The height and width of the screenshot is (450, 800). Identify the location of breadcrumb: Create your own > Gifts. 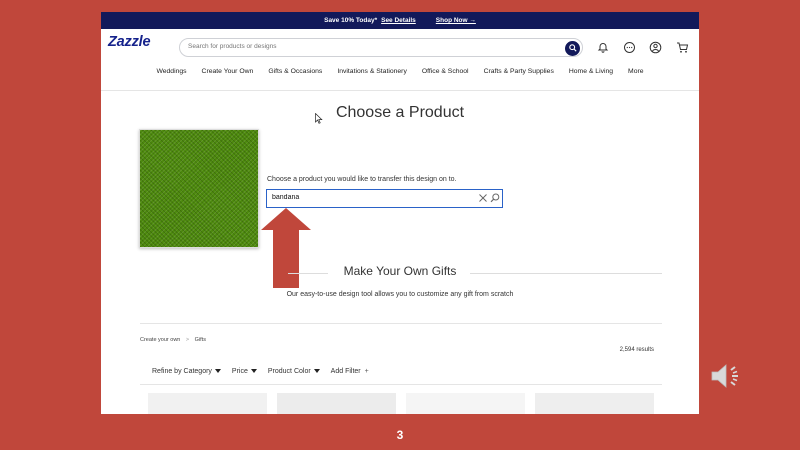
(173, 340).